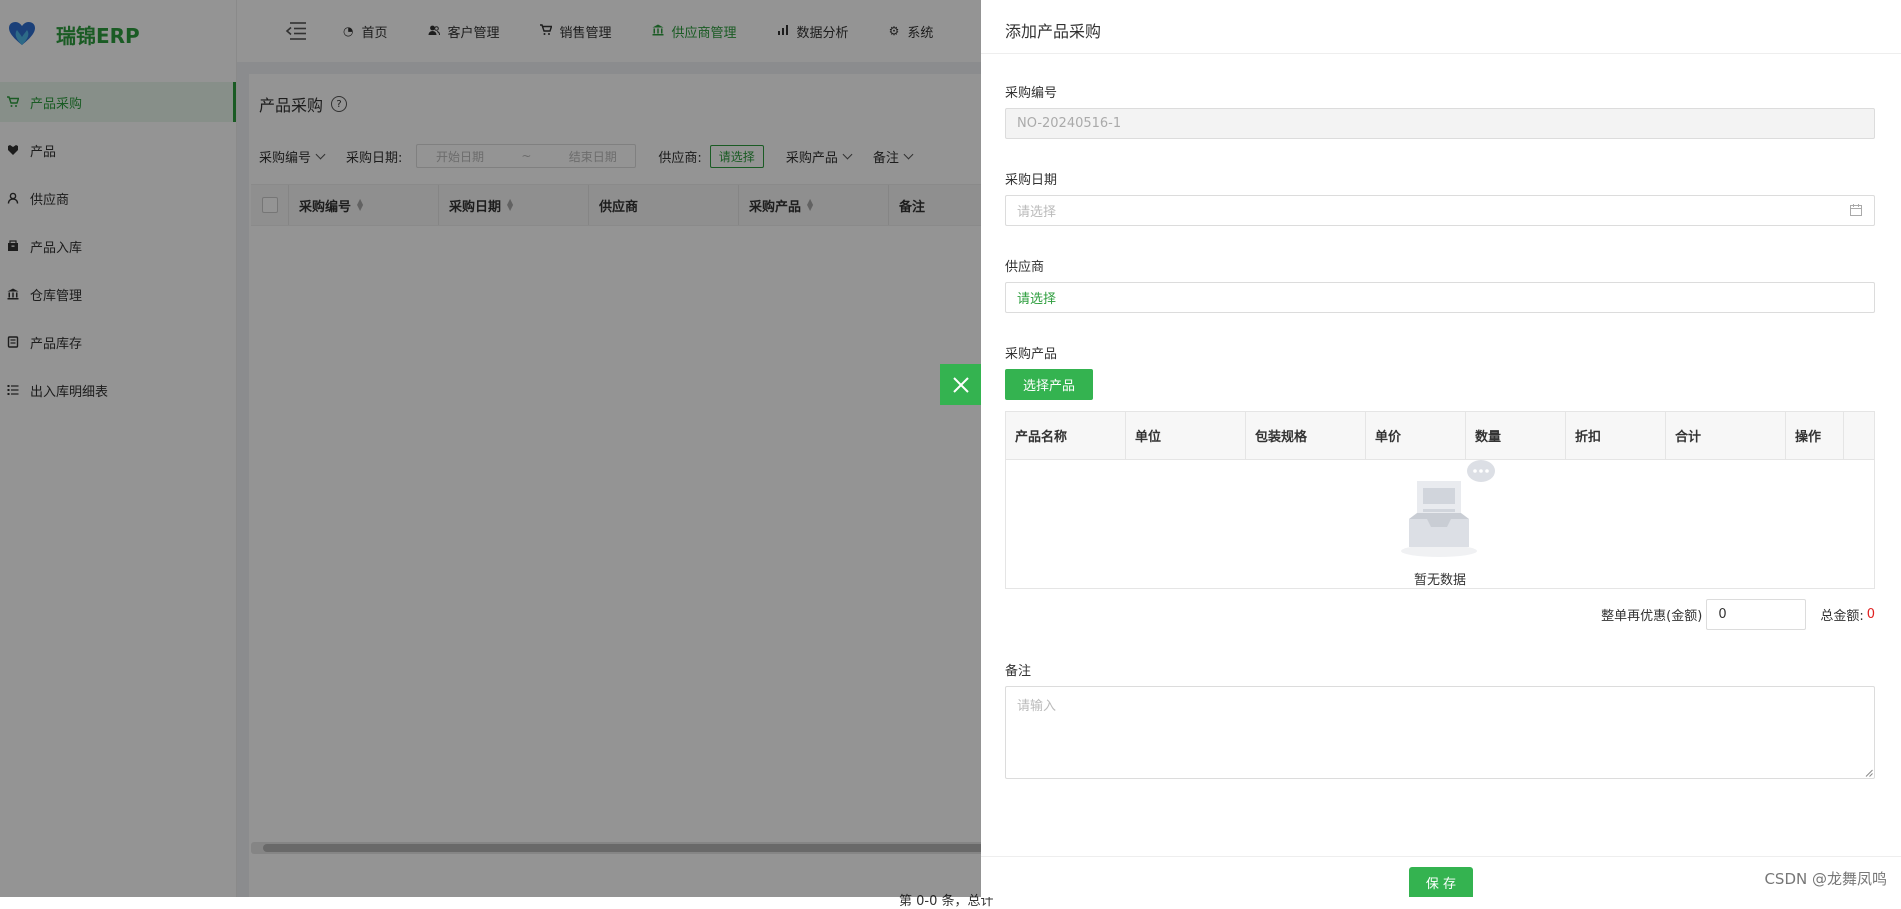  I want to click on col-header-unit-price: 单价, so click(1416, 435).